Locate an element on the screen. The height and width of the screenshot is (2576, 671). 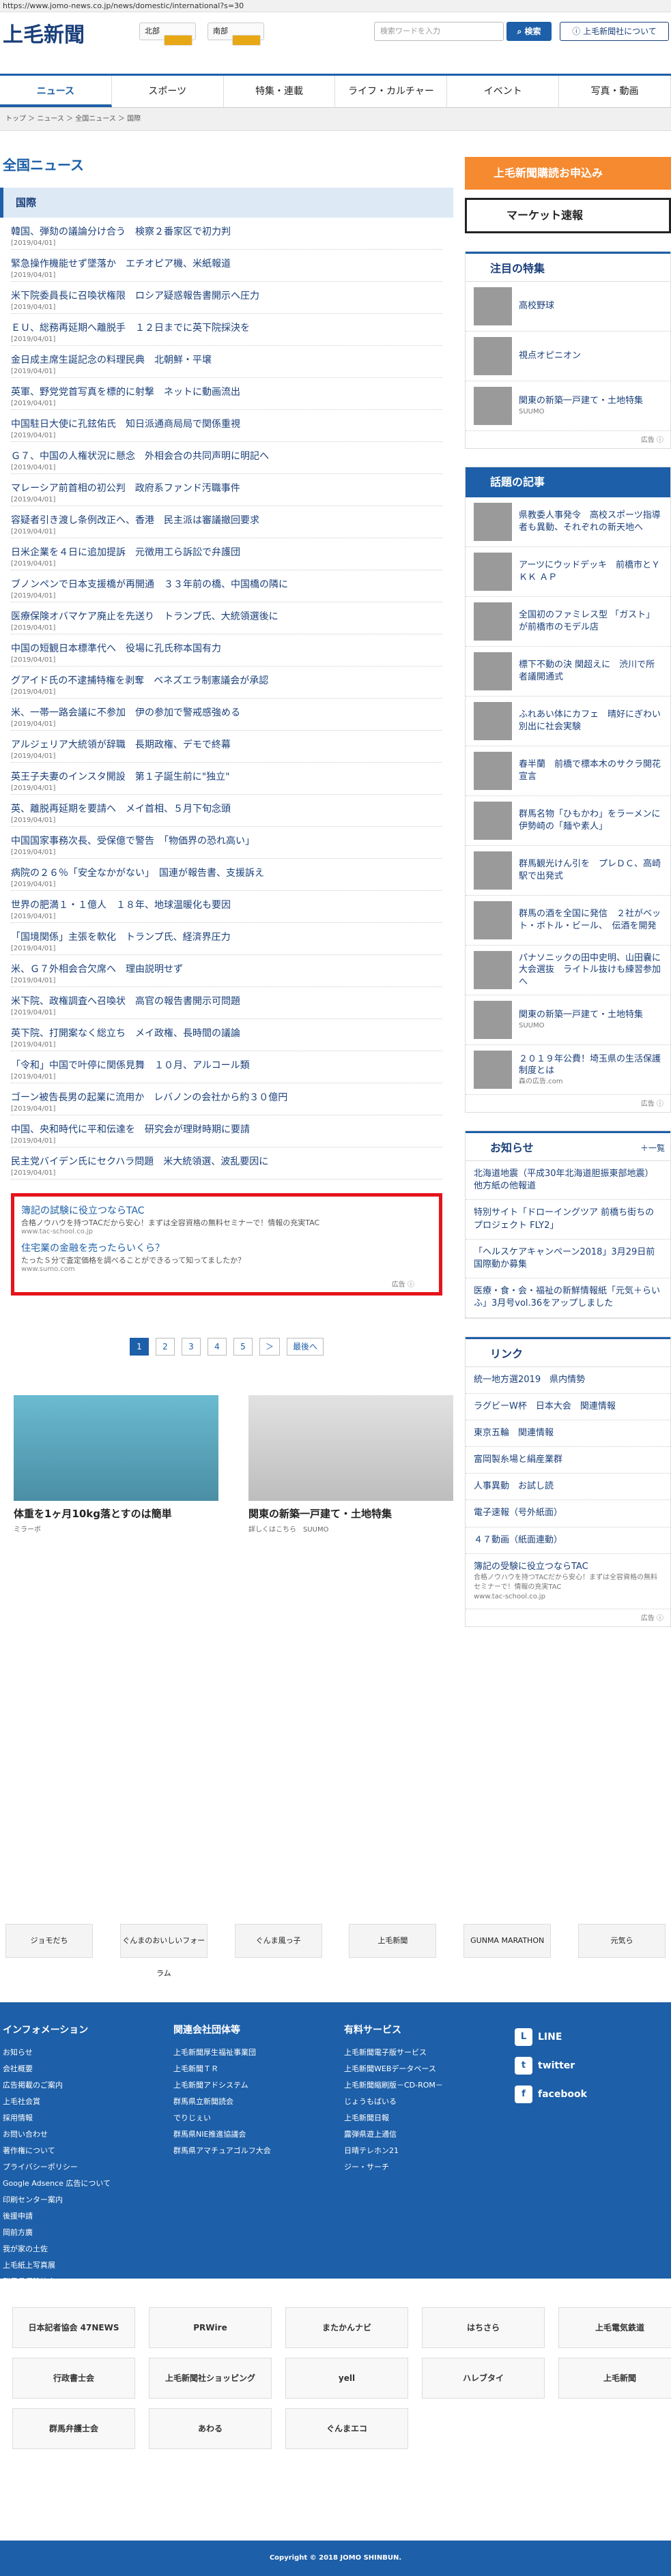
footer-link: 上毛紙上写真展 is located at coordinates (87, 2265).